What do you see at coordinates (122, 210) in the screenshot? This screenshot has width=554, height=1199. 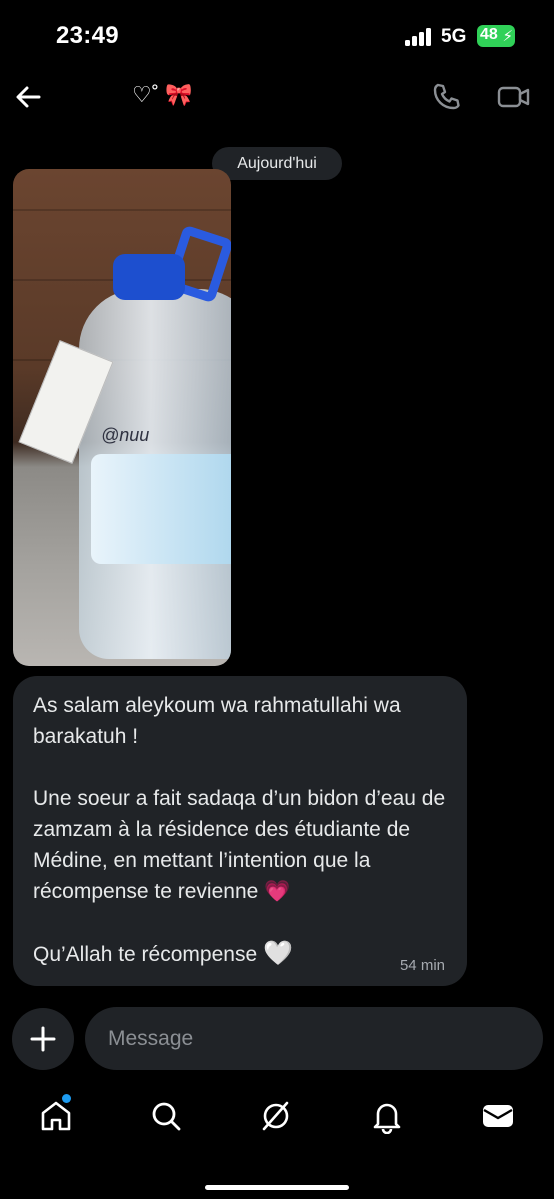 I see `photo-detail` at bounding box center [122, 210].